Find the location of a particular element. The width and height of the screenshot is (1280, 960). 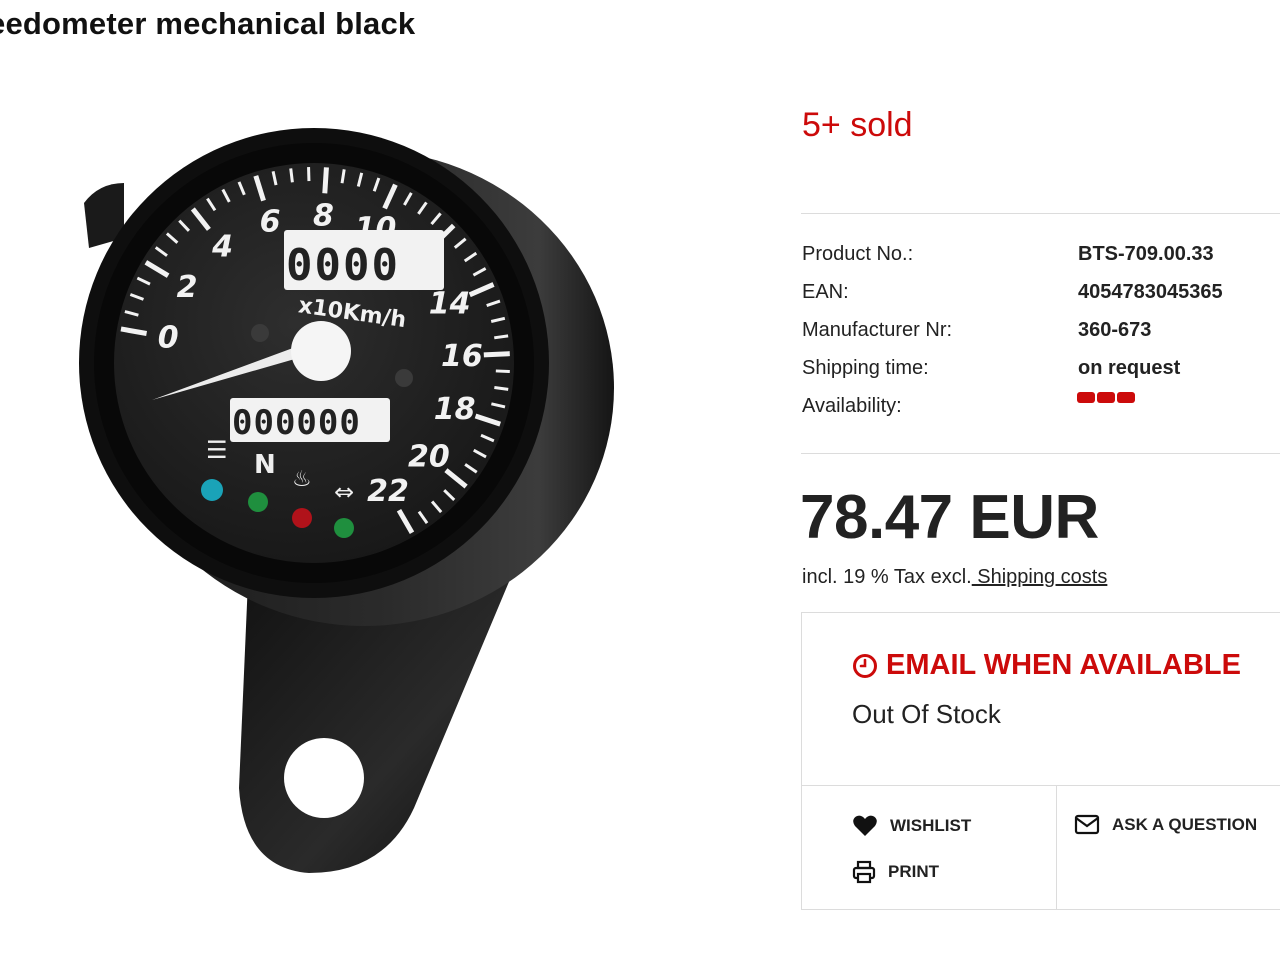

ask-question-button: ASK A QUESTION is located at coordinates (1165, 825).